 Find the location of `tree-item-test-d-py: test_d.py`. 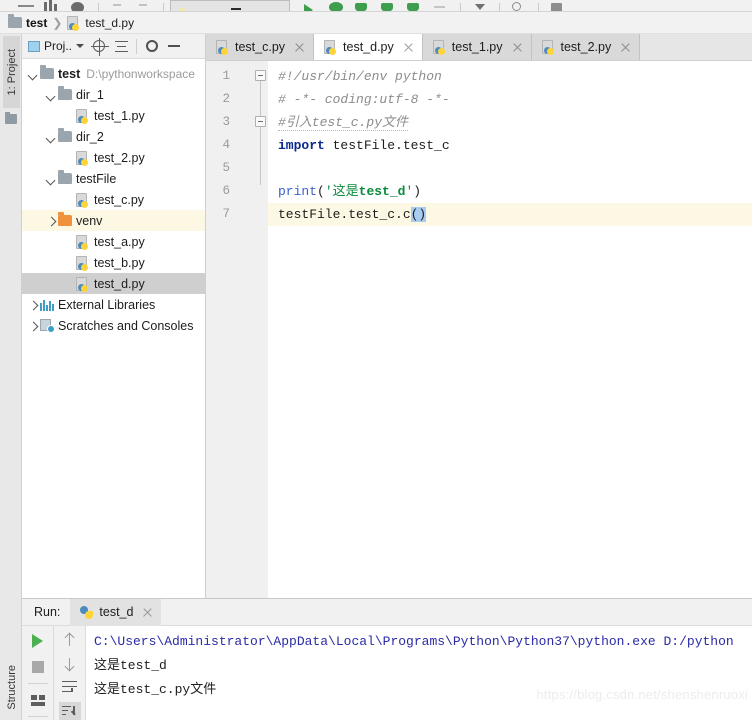

tree-item-test-d-py: test_d.py is located at coordinates (113, 283).